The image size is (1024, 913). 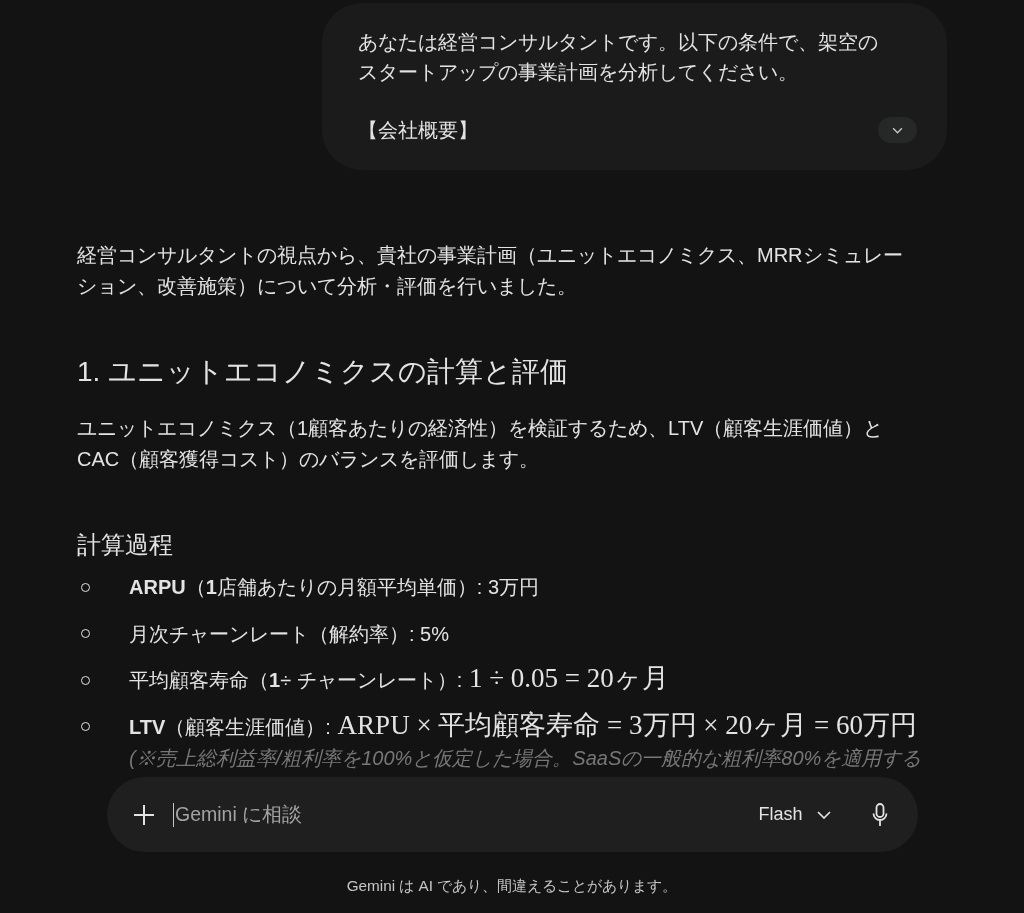 What do you see at coordinates (289, 634) in the screenshot?
I see `list-item-text: 月次チャーンレート（解約率）: 5%` at bounding box center [289, 634].